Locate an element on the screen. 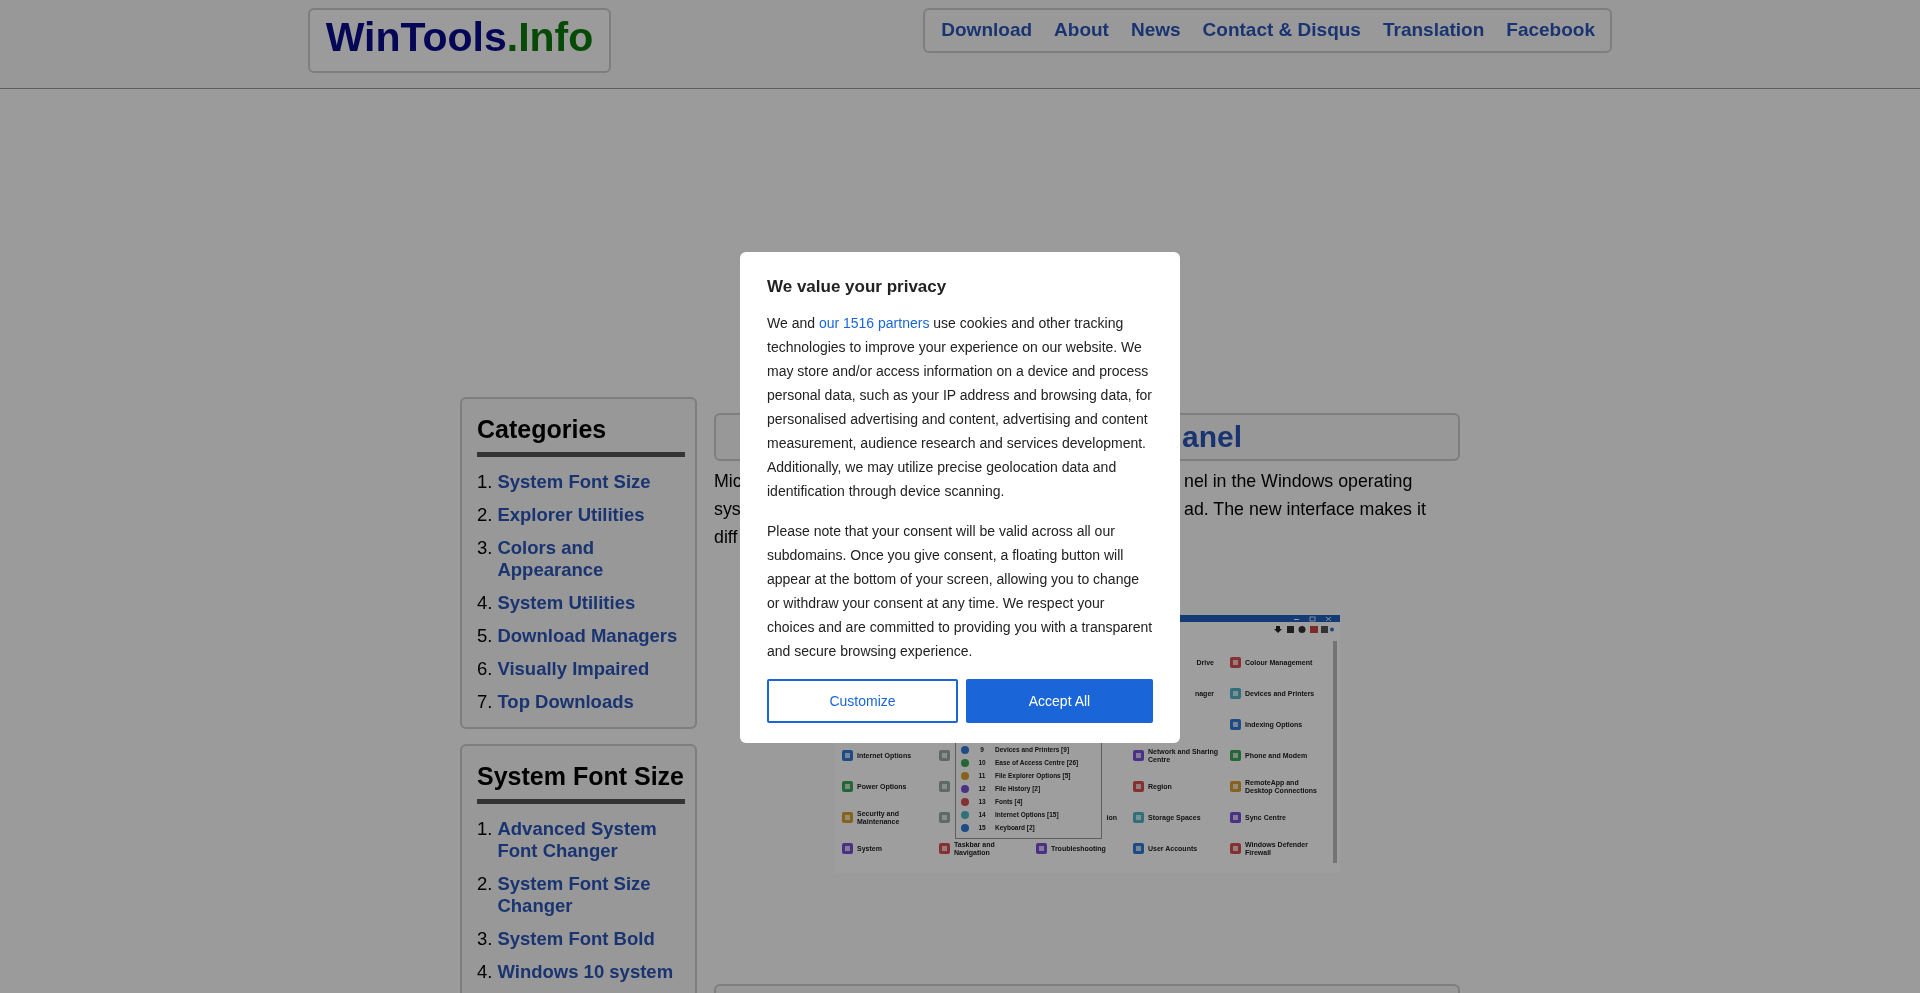 The height and width of the screenshot is (993, 1920). nav-link: Download is located at coordinates (987, 30).